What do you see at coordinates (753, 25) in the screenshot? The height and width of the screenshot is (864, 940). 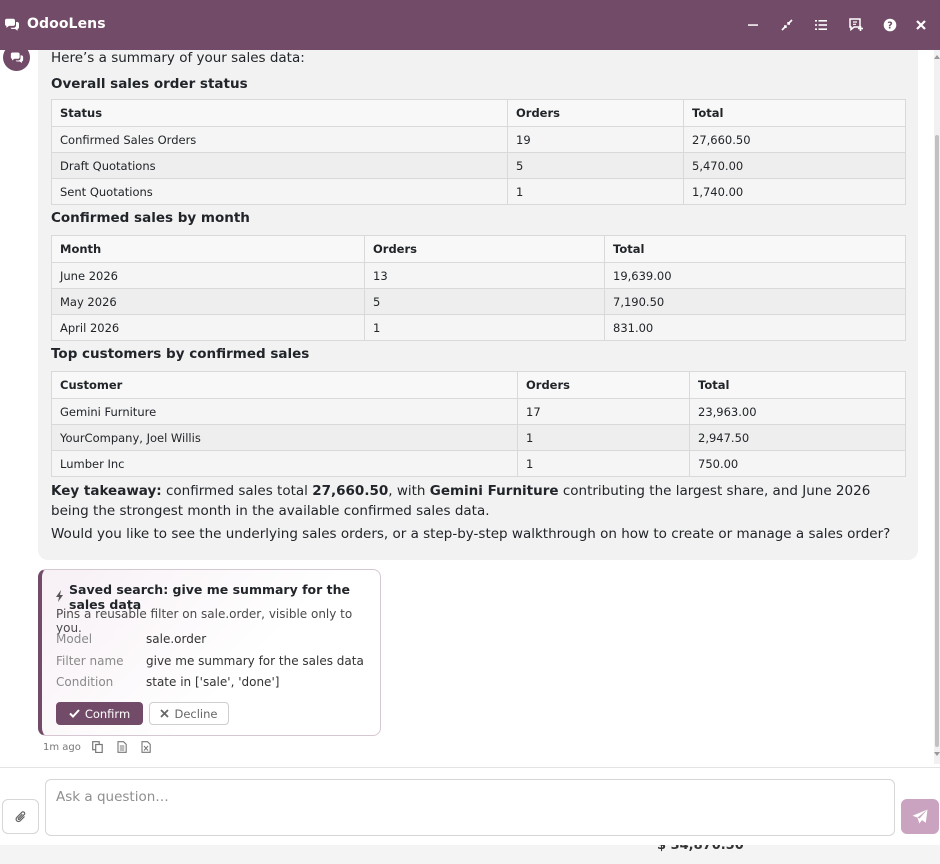 I see `minimize-icon` at bounding box center [753, 25].